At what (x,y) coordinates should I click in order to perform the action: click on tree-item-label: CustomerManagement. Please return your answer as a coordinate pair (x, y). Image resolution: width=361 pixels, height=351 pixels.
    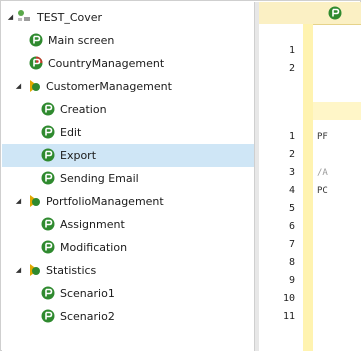
    Looking at the image, I should click on (109, 86).